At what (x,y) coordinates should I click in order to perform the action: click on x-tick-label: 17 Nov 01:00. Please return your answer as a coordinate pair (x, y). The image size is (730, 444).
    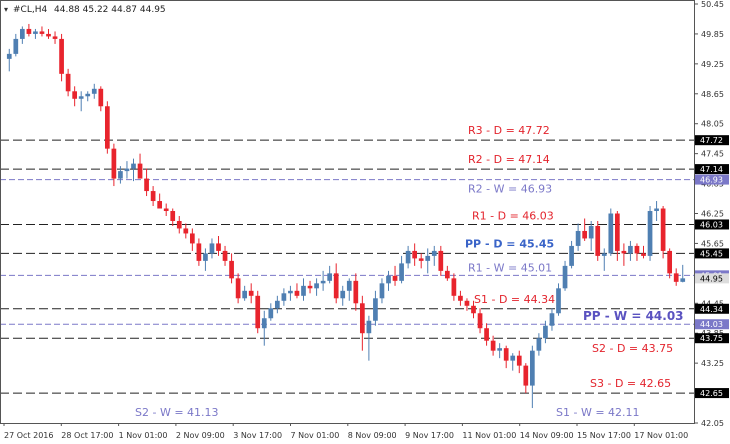
    Looking at the image, I should click on (661, 435).